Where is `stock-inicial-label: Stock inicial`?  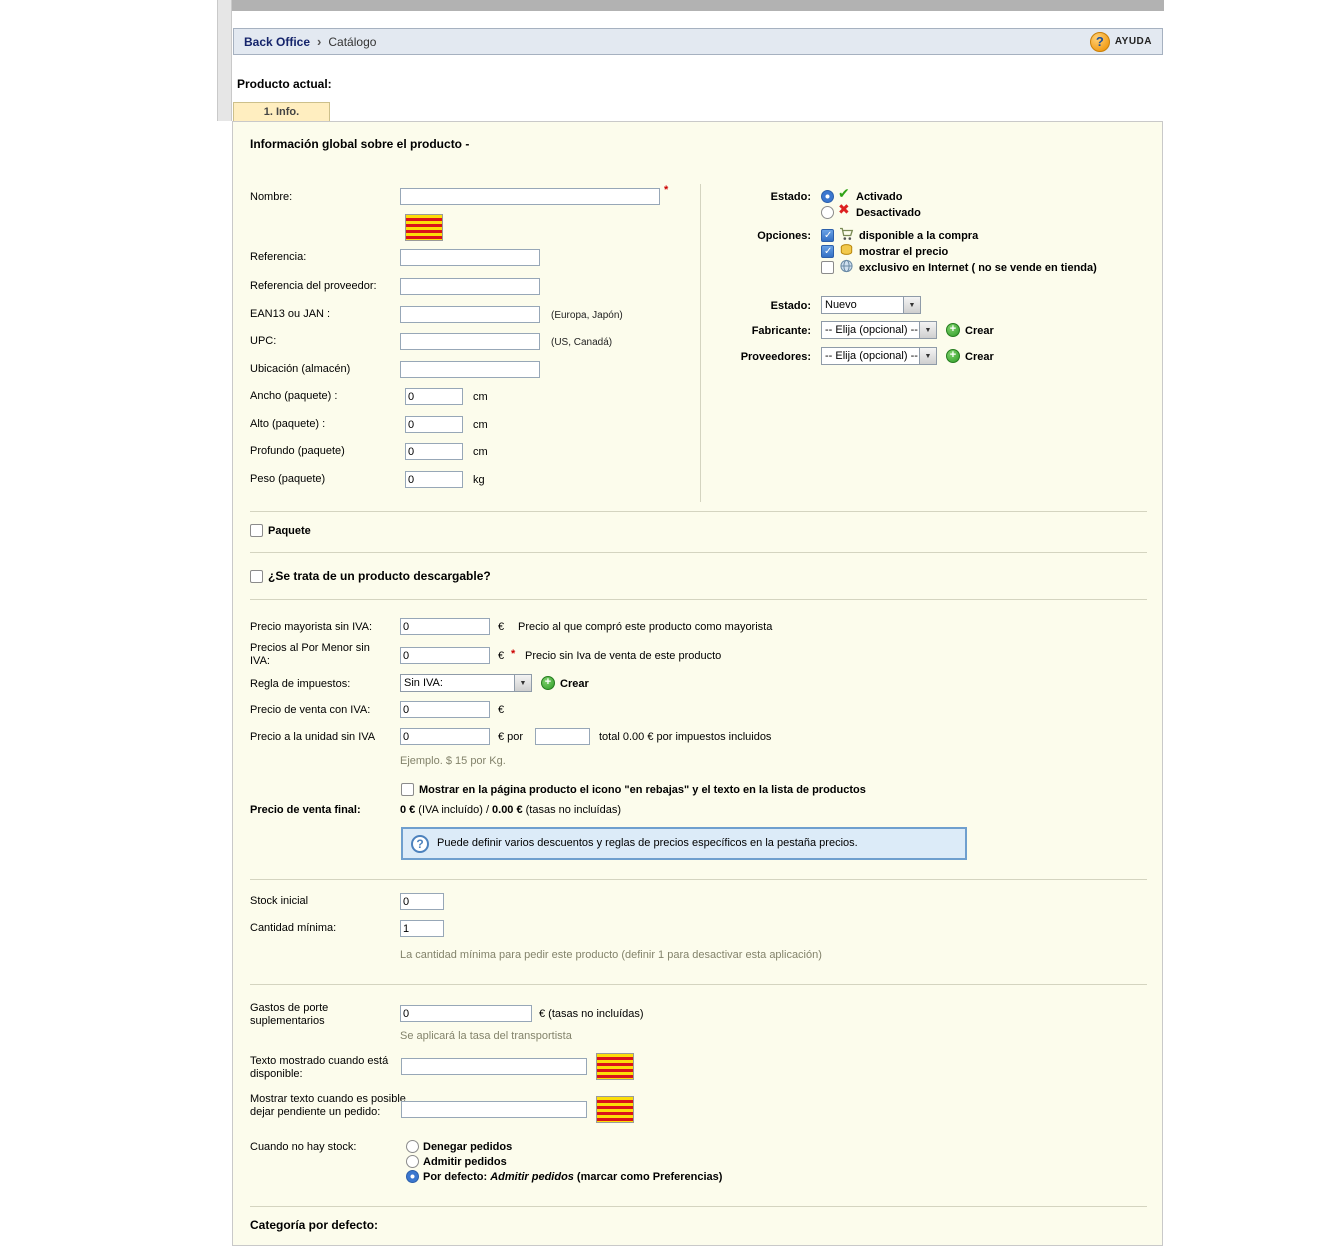 stock-inicial-label: Stock inicial is located at coordinates (279, 901).